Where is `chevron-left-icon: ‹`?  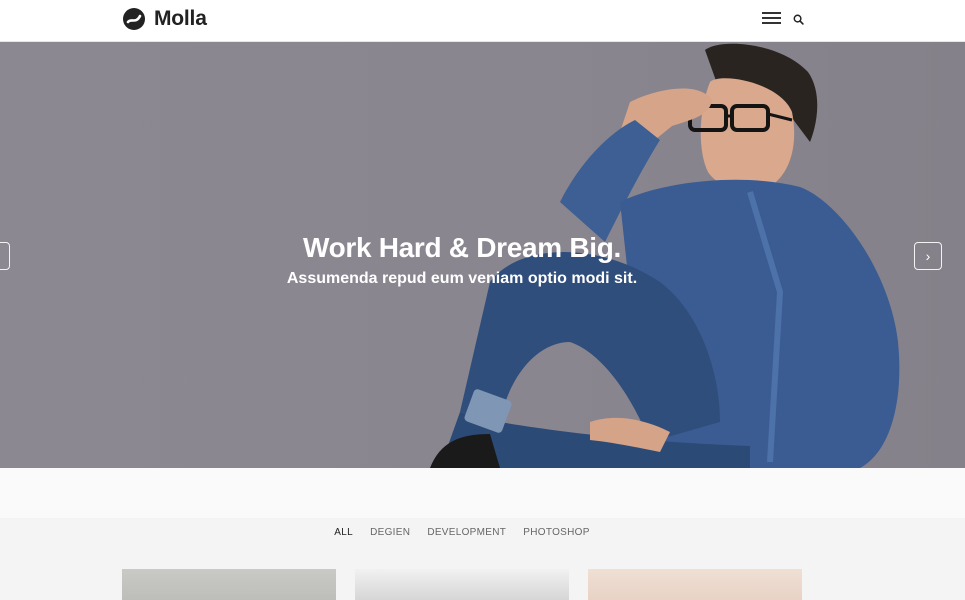
chevron-left-icon: ‹ is located at coordinates (5, 256).